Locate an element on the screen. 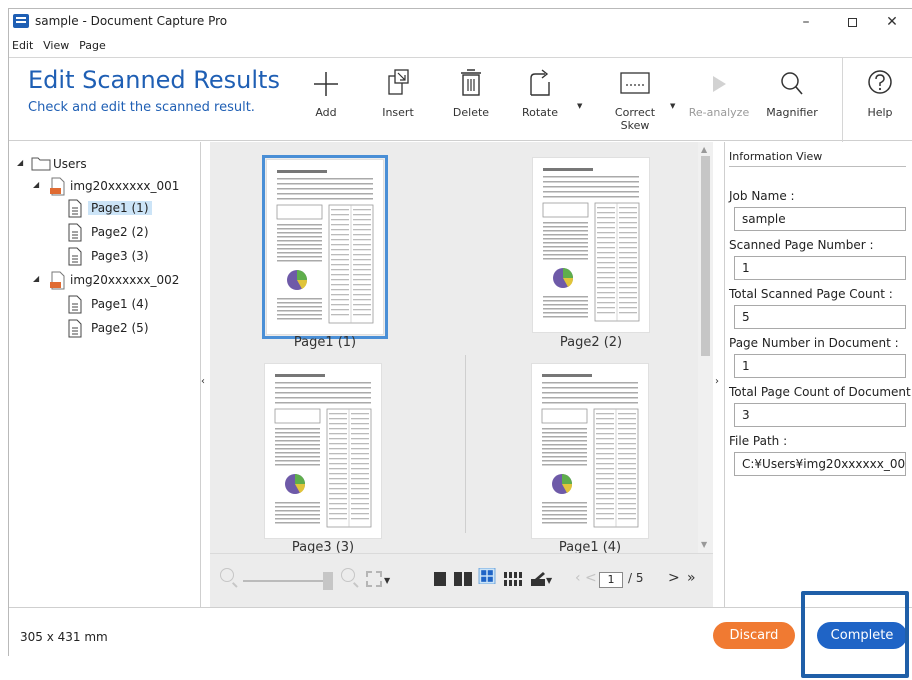 This screenshot has width=912, height=680. help-button: Help is located at coordinates (880, 91).